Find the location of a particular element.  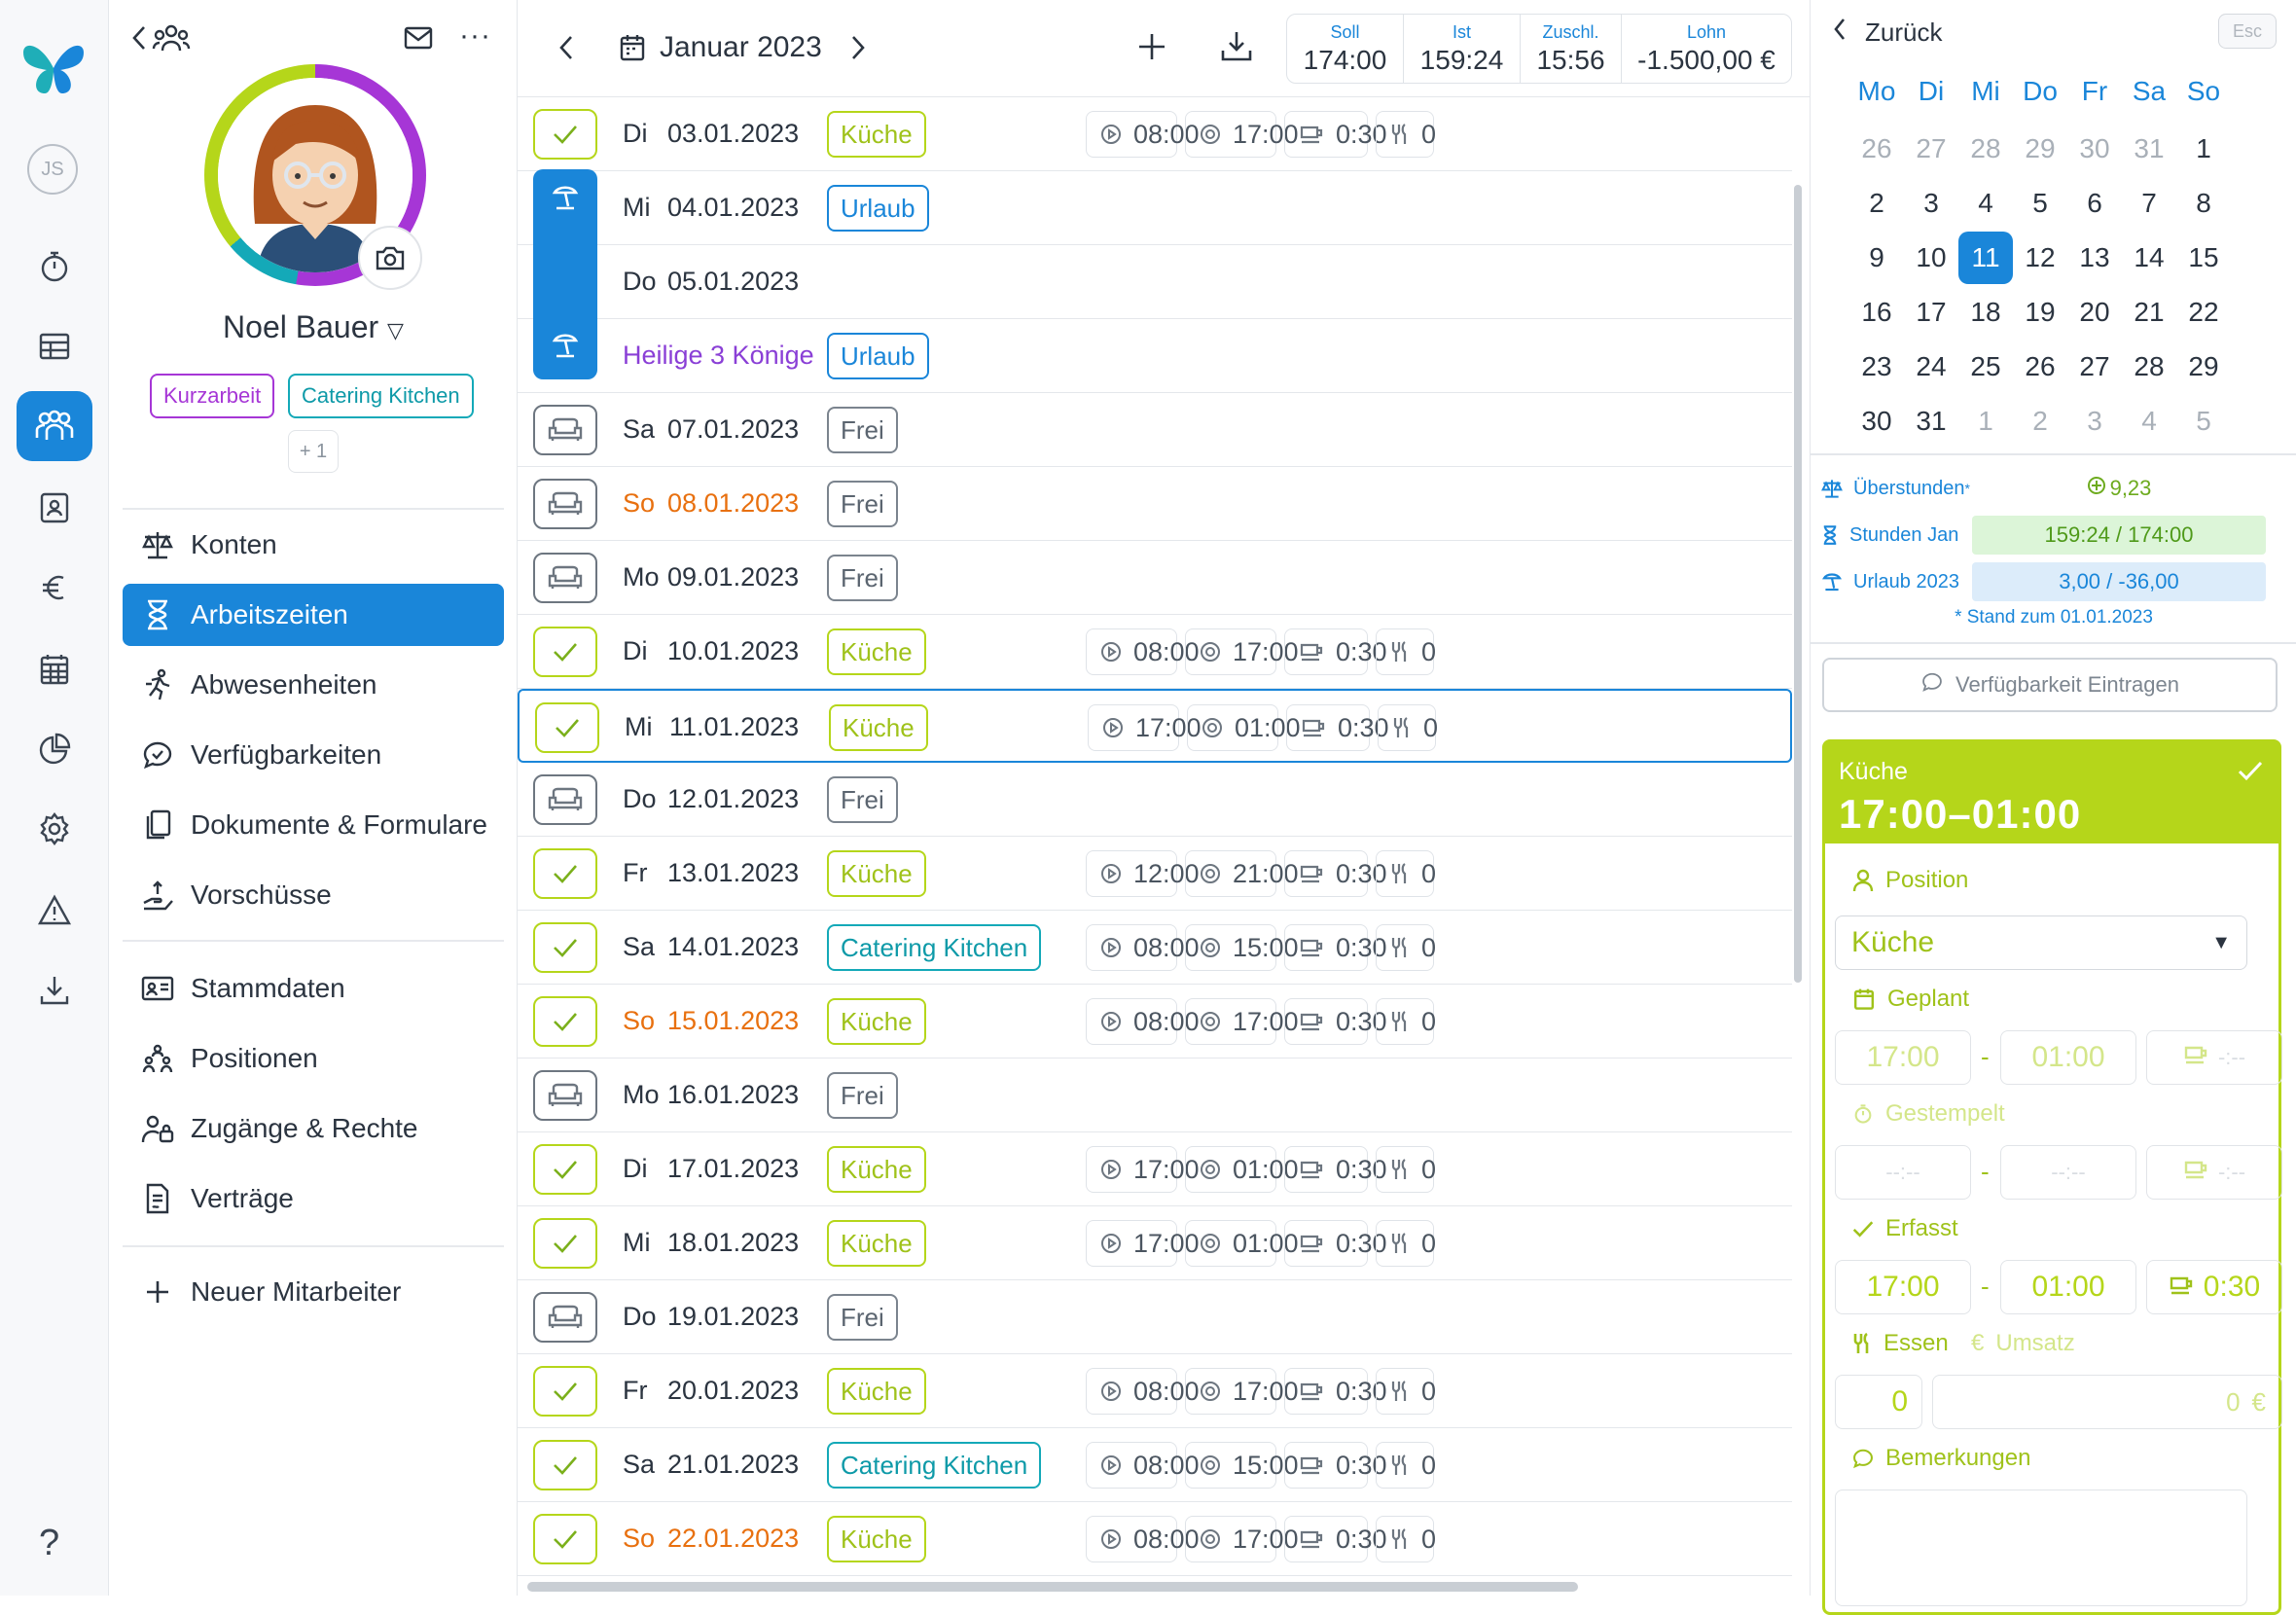

calendar-day: 26 is located at coordinates (1876, 149).